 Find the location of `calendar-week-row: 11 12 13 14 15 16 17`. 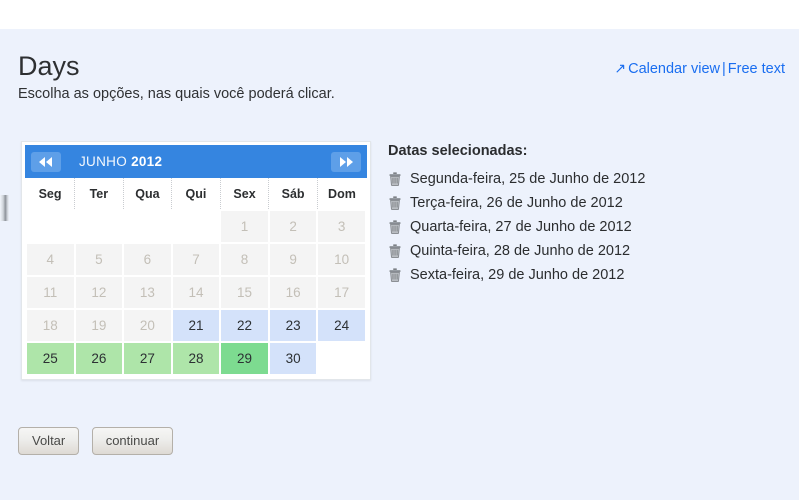

calendar-week-row: 11 12 13 14 15 16 17 is located at coordinates (196, 292).